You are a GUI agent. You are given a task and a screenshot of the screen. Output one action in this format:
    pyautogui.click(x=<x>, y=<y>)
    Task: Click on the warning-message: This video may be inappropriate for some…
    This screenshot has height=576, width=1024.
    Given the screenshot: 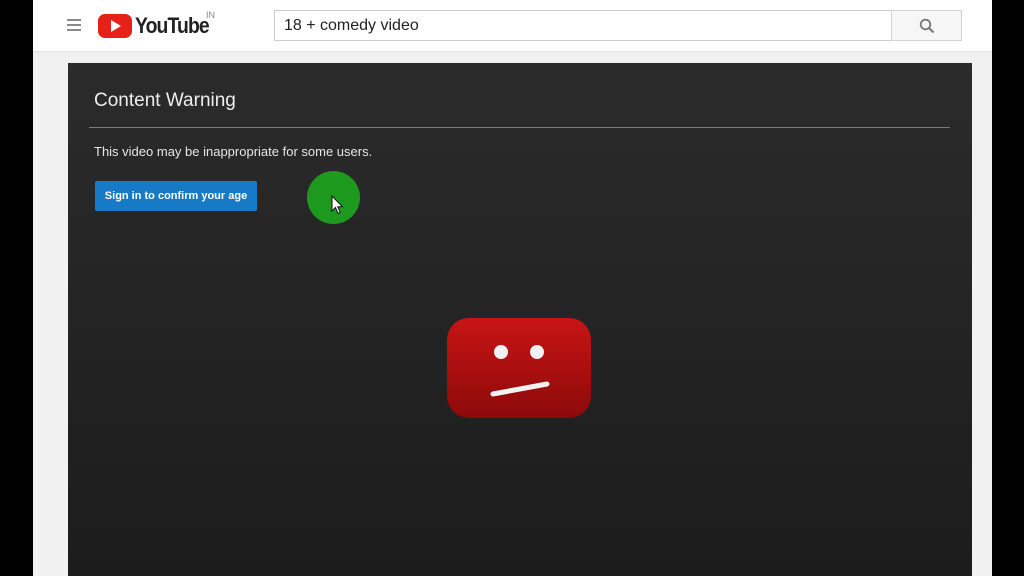 What is the action you would take?
    pyautogui.click(x=233, y=151)
    